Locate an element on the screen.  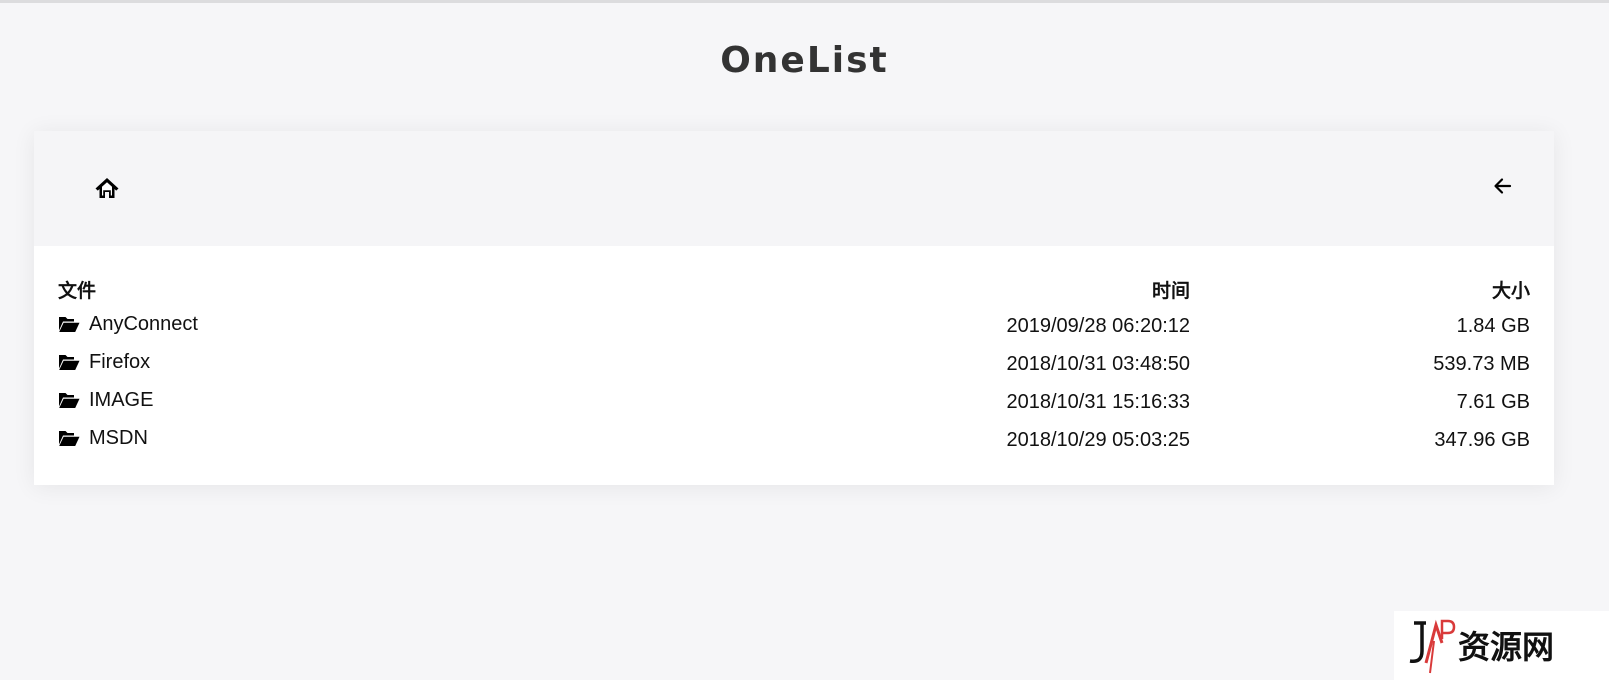
back-button is located at coordinates (1503, 186).